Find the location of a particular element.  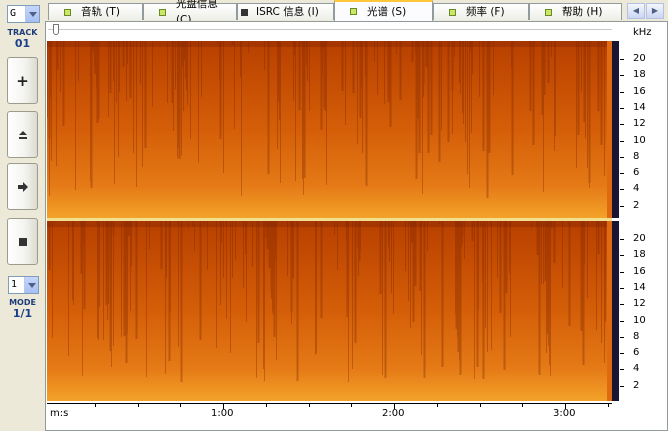

time-tick-label: 3:00 is located at coordinates (564, 413).